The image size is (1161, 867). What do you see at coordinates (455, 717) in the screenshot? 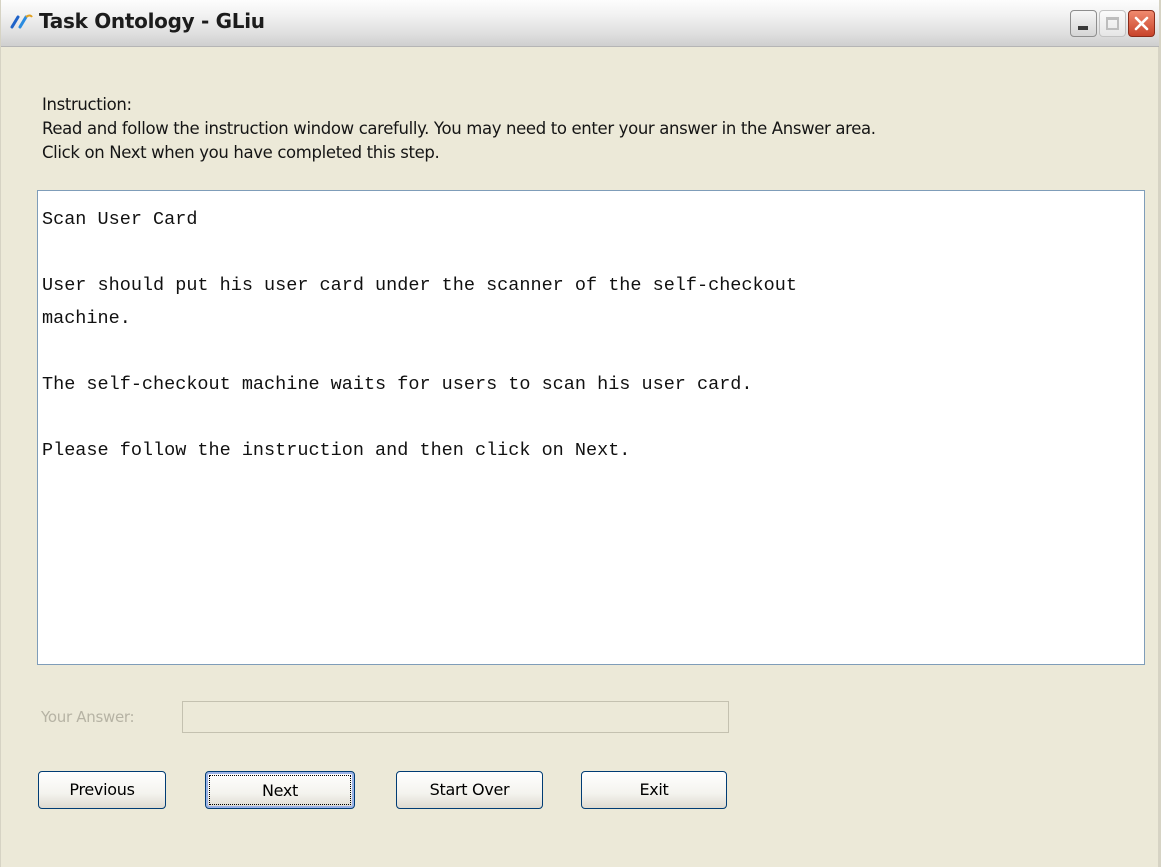
I see `answer-input` at bounding box center [455, 717].